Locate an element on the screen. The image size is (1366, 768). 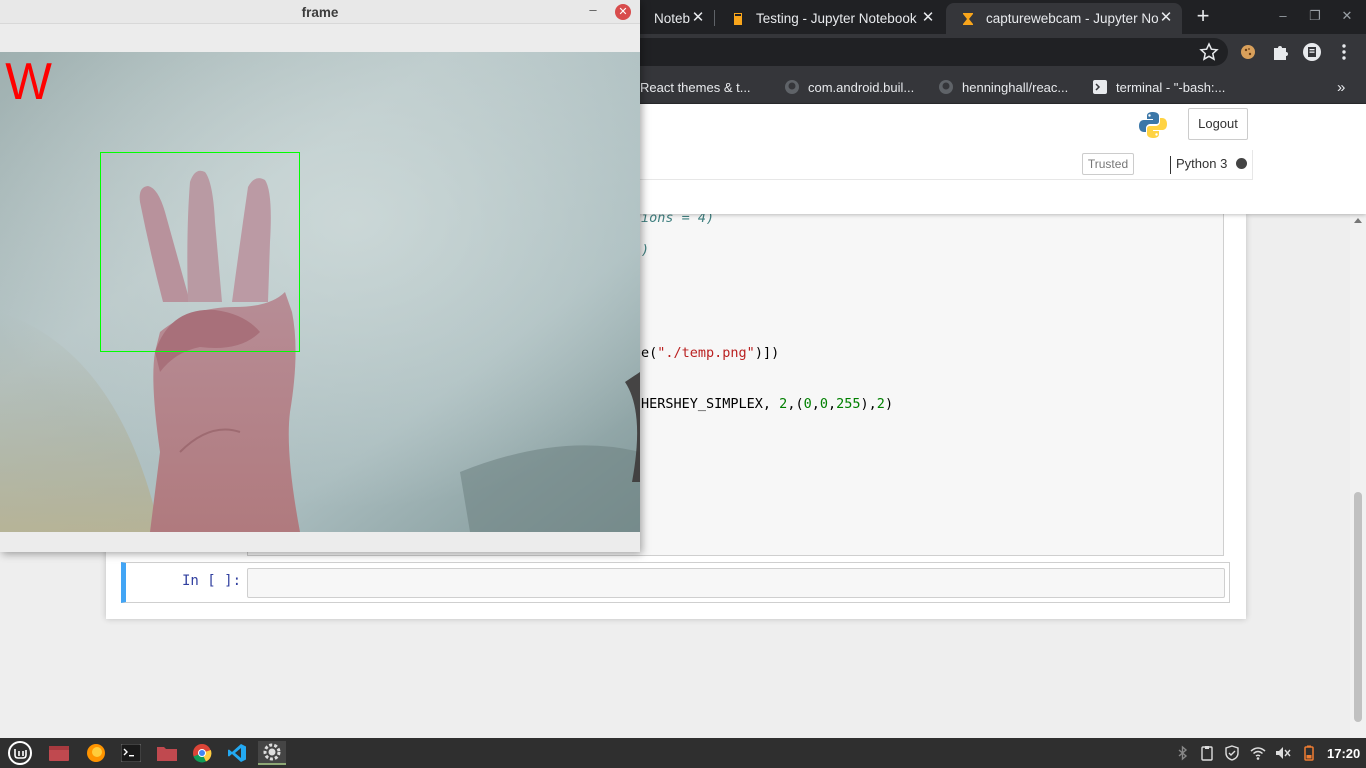
scrollbar-thumb is located at coordinates (1358, 607).